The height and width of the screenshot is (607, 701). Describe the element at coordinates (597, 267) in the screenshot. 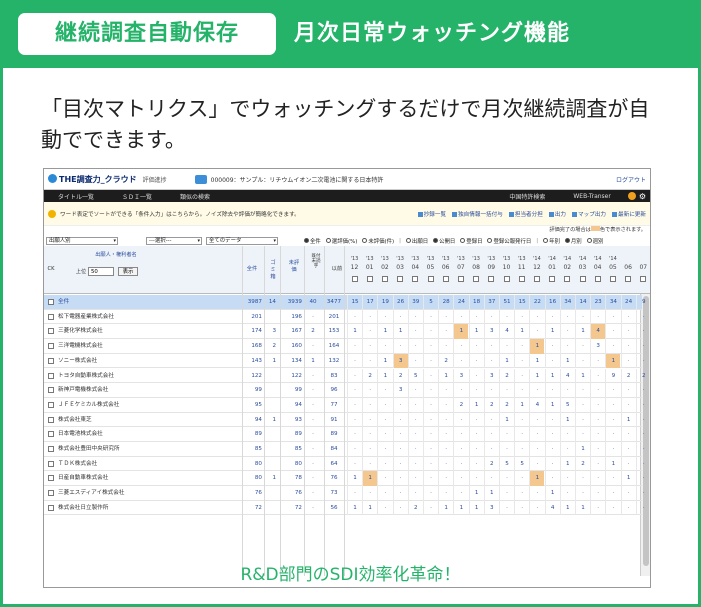

I see `month-header: 04` at that location.